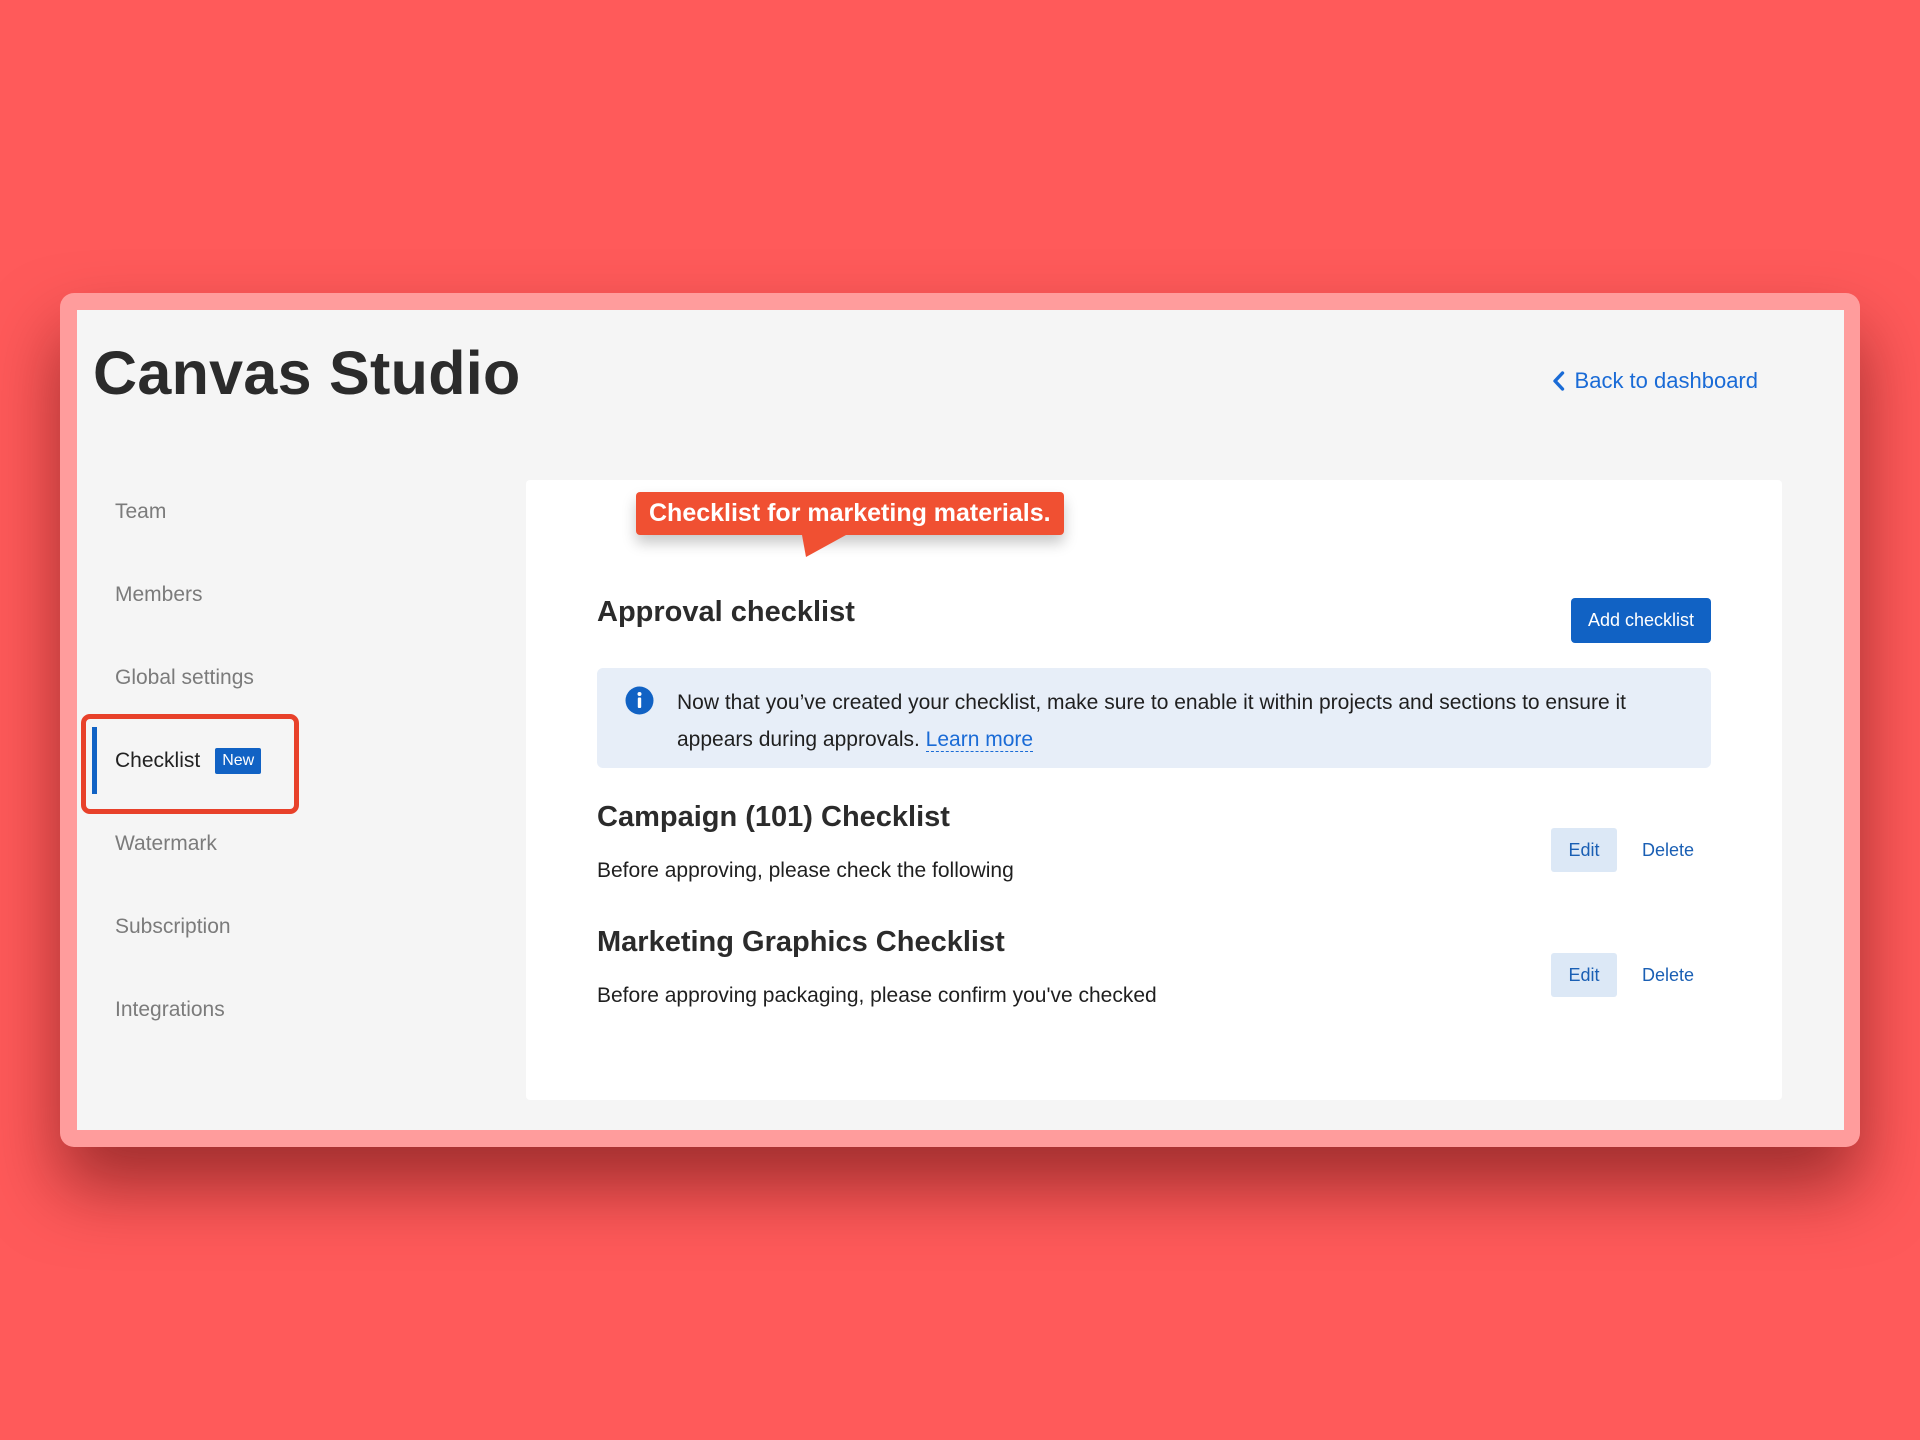  What do you see at coordinates (1558, 381) in the screenshot?
I see `chevron-left-icon` at bounding box center [1558, 381].